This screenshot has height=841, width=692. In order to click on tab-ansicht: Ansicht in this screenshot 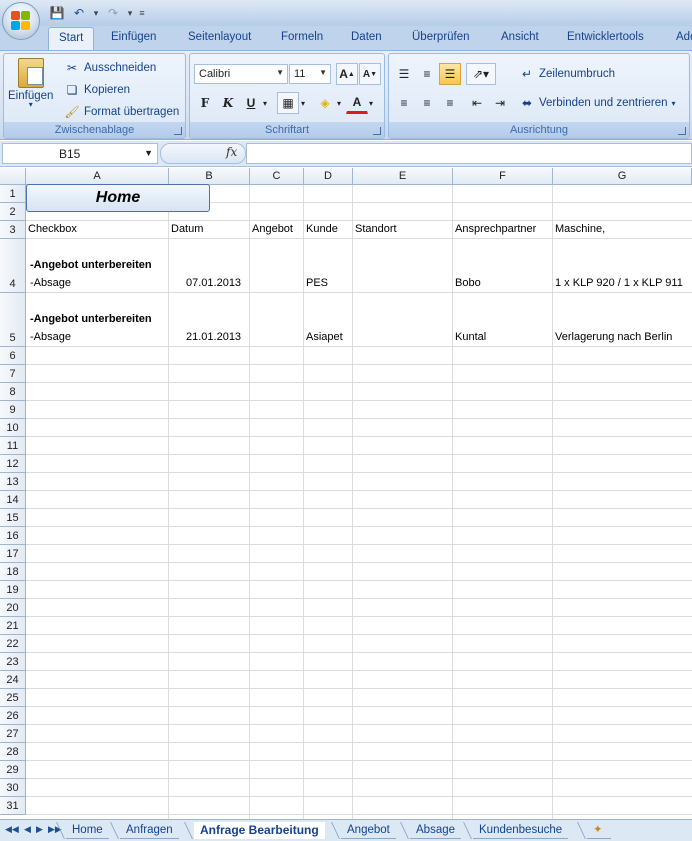, I will do `click(520, 37)`.